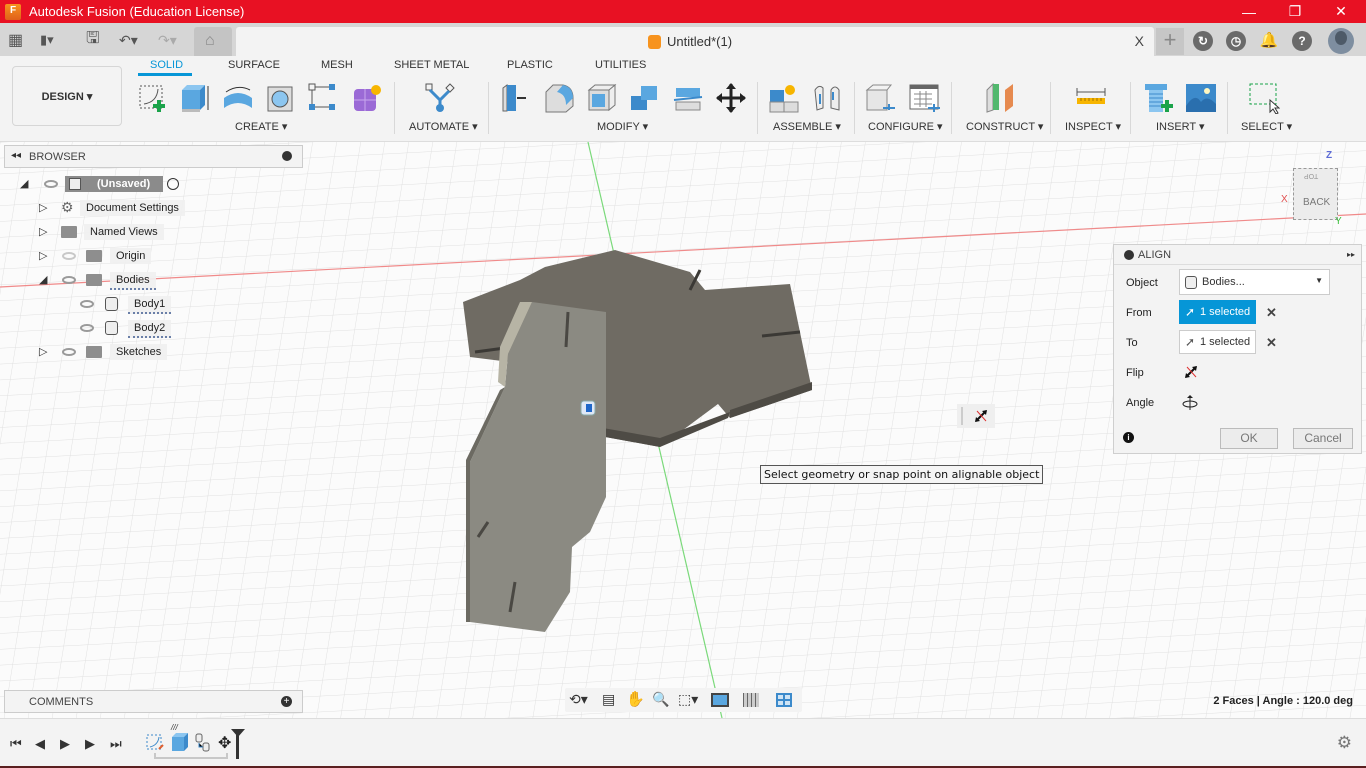  I want to click on apps-grid-icon: ▦, so click(15, 40).